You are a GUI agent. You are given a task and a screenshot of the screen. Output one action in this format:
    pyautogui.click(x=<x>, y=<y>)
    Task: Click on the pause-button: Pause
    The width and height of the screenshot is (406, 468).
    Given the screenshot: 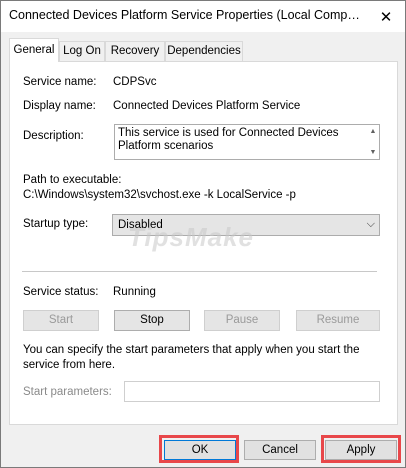 What is the action you would take?
    pyautogui.click(x=242, y=320)
    